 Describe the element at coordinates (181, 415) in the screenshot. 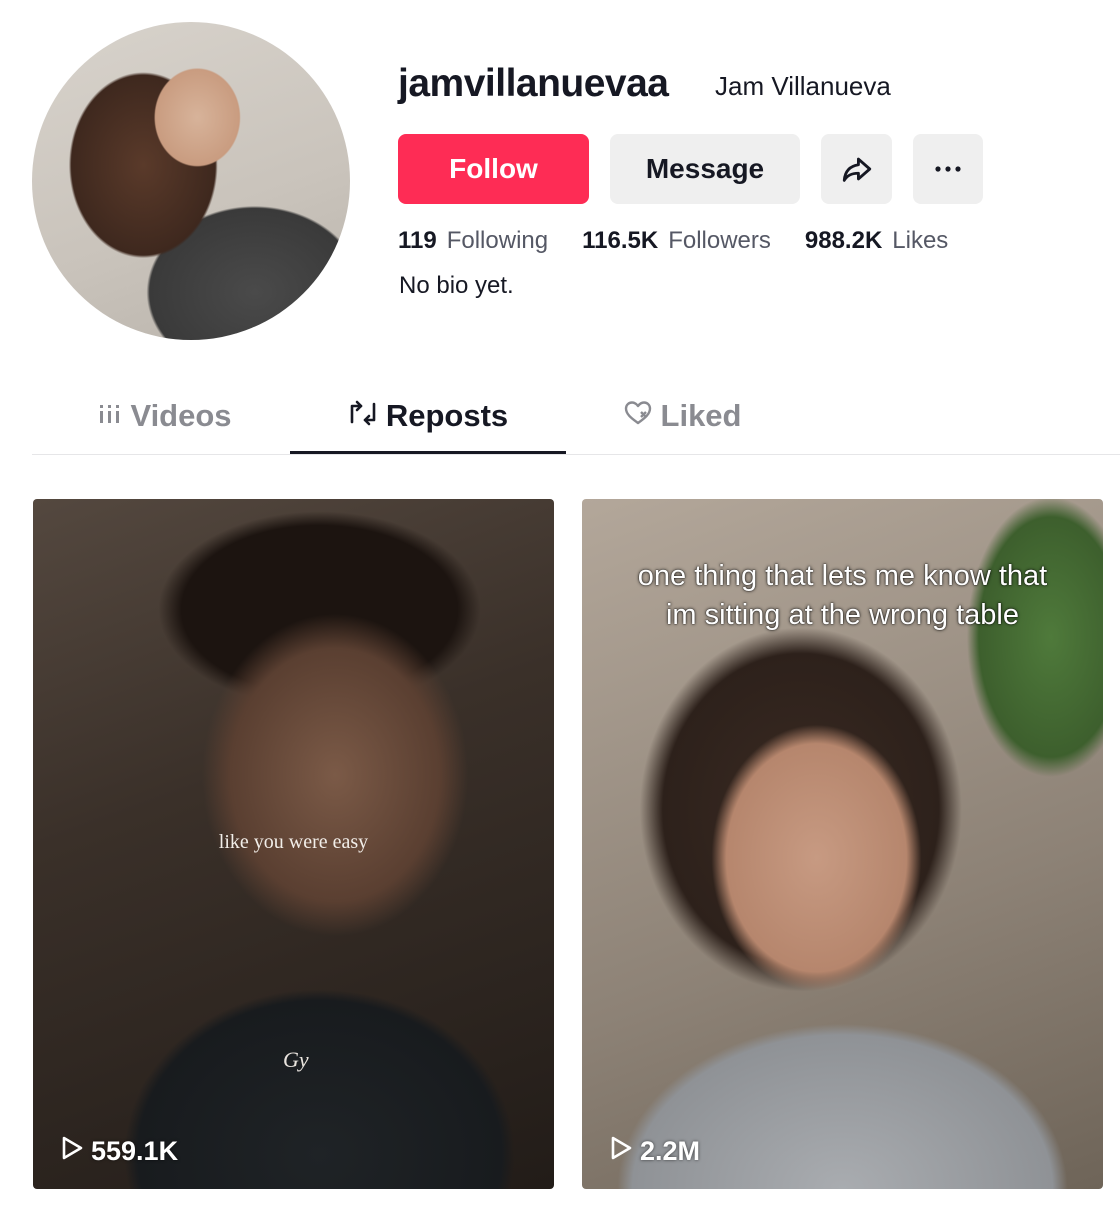

I see `tab-label: Videos` at that location.